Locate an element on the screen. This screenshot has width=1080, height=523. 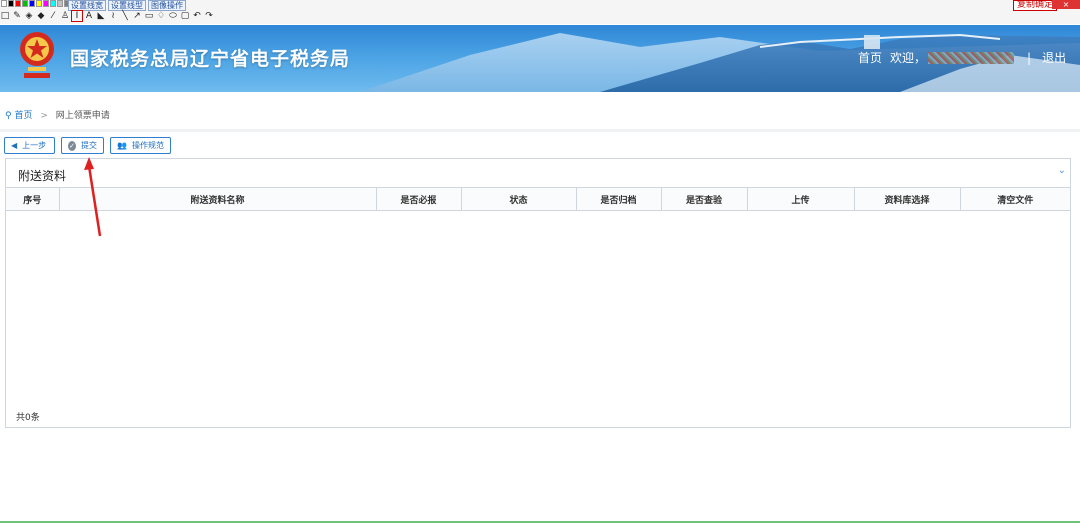
location-pin-icon: ⚲ is located at coordinates (8, 116).